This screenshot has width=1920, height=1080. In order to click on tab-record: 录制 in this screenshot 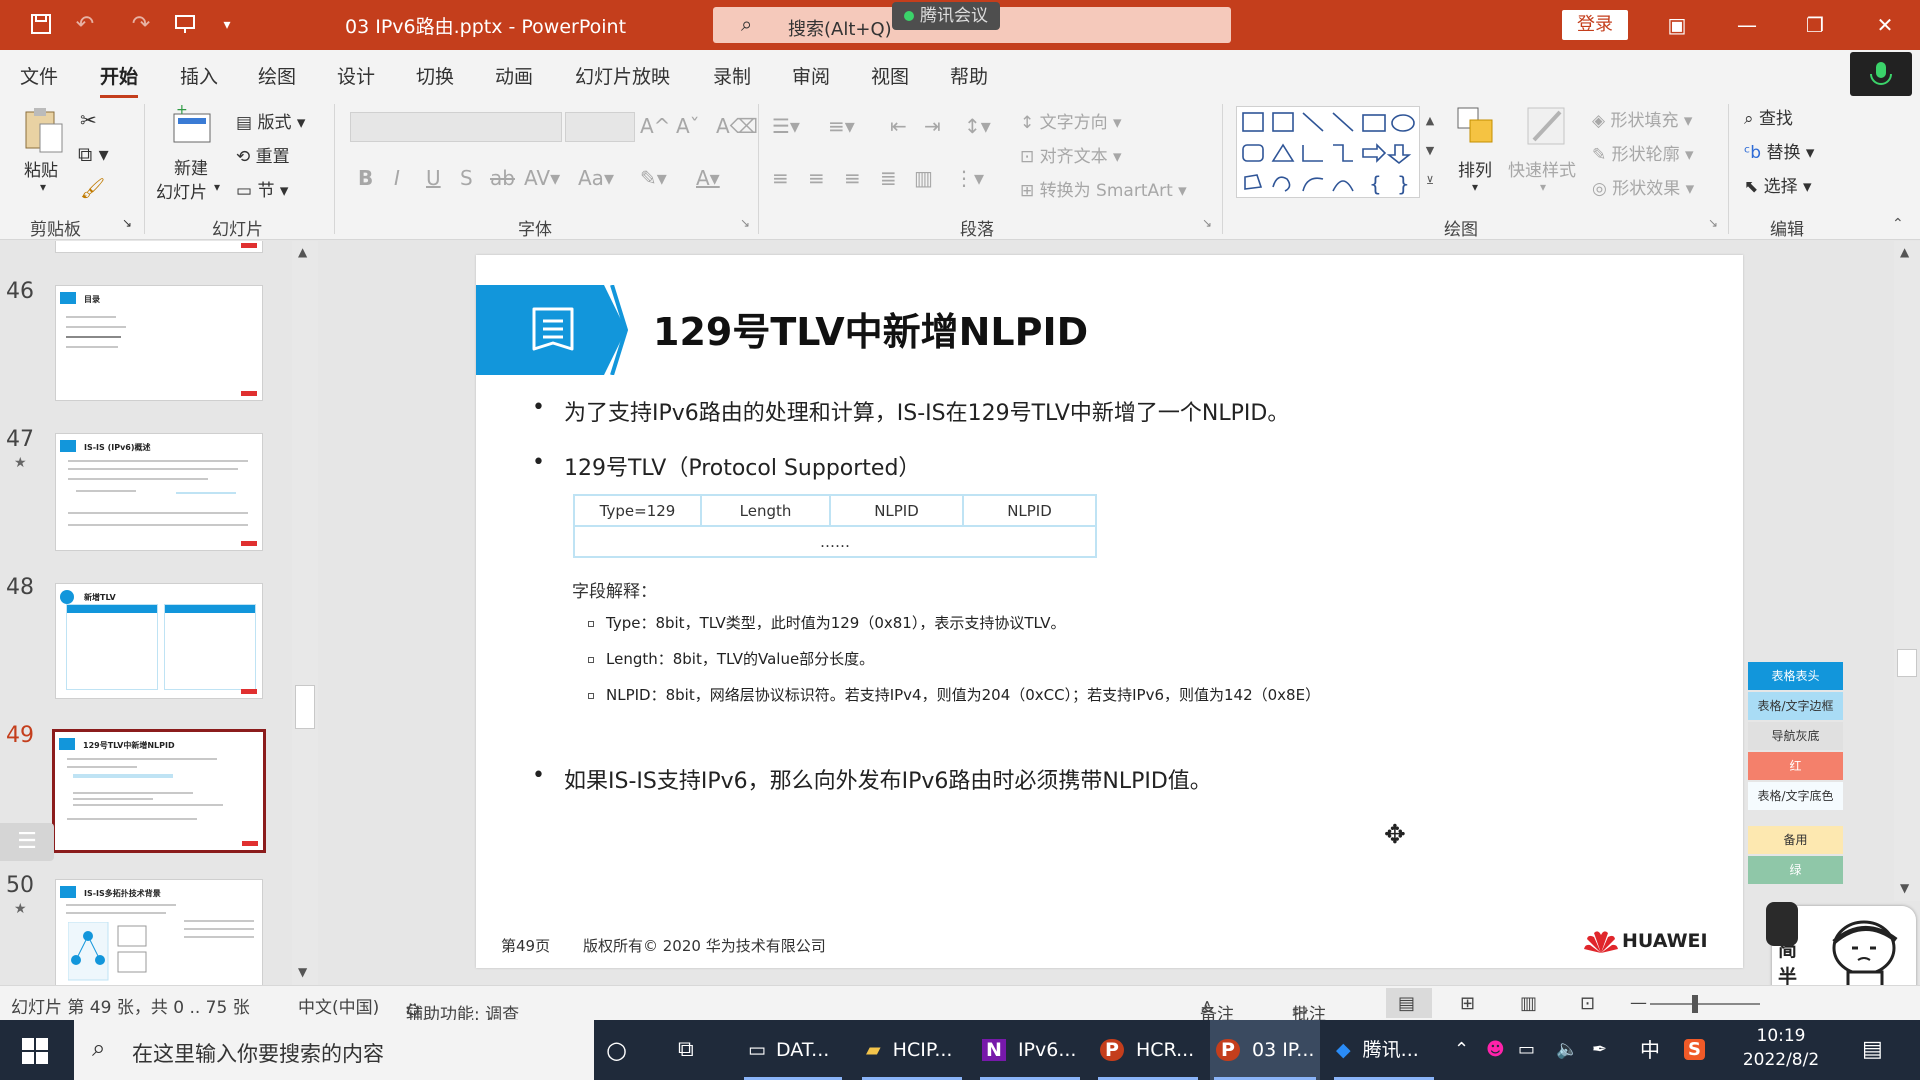, I will do `click(732, 75)`.